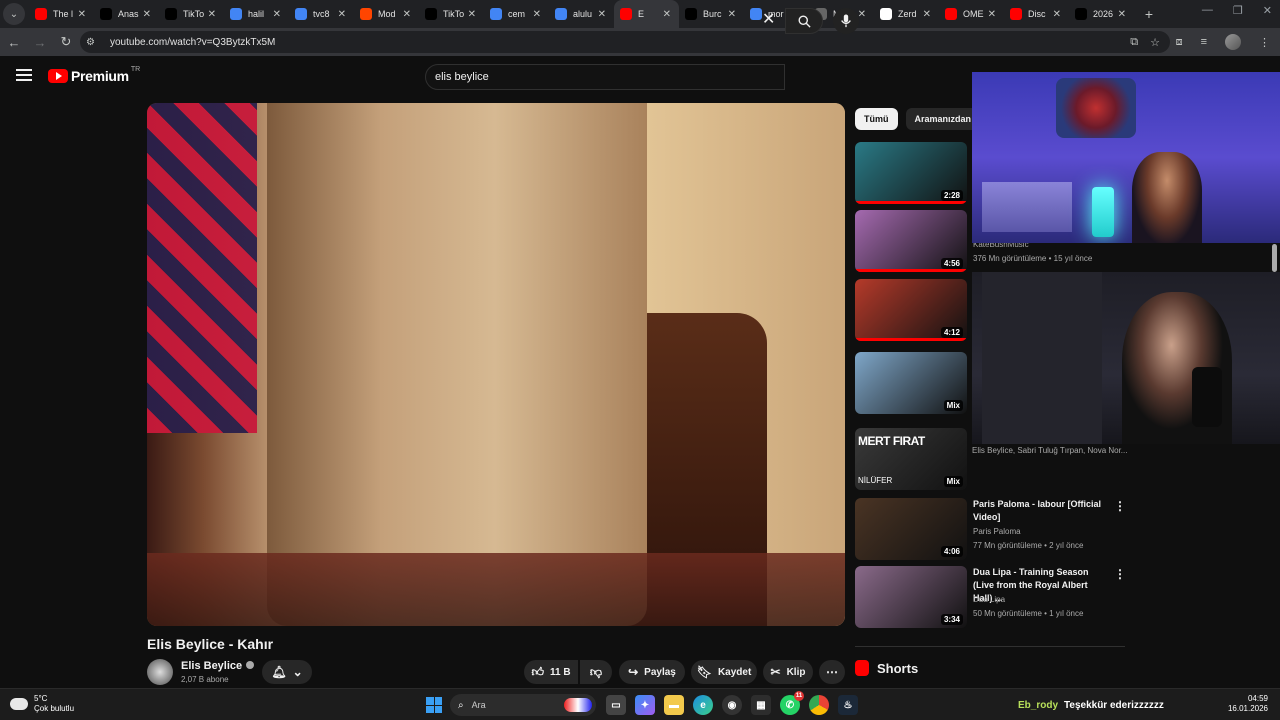 Image resolution: width=1280 pixels, height=720 pixels. Describe the element at coordinates (645, 705) in the screenshot. I see `copilot-icon: ✦` at that location.